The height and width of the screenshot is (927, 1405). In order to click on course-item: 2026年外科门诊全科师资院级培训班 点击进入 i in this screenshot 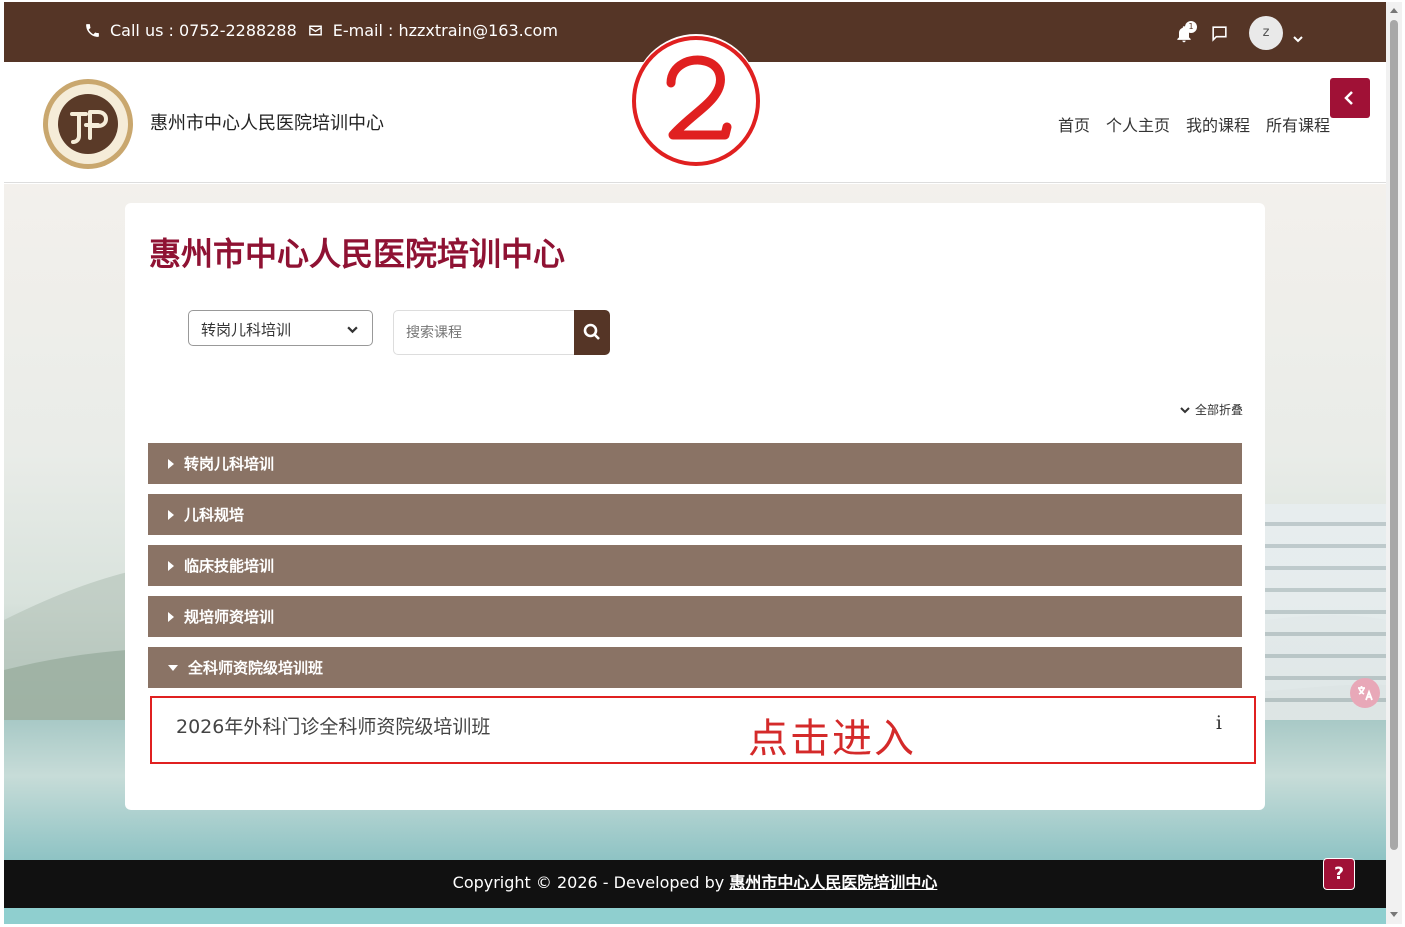, I will do `click(703, 730)`.